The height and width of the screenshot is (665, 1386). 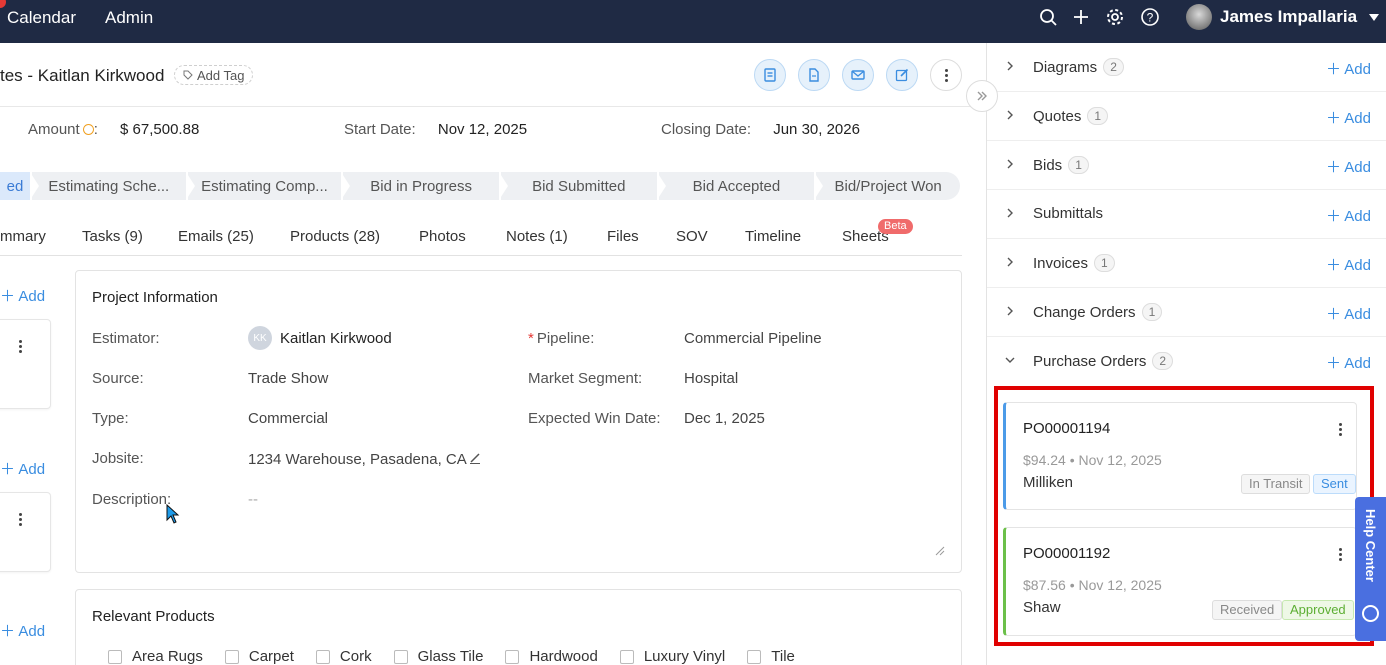 I want to click on nav-admin: Admin, so click(x=129, y=18).